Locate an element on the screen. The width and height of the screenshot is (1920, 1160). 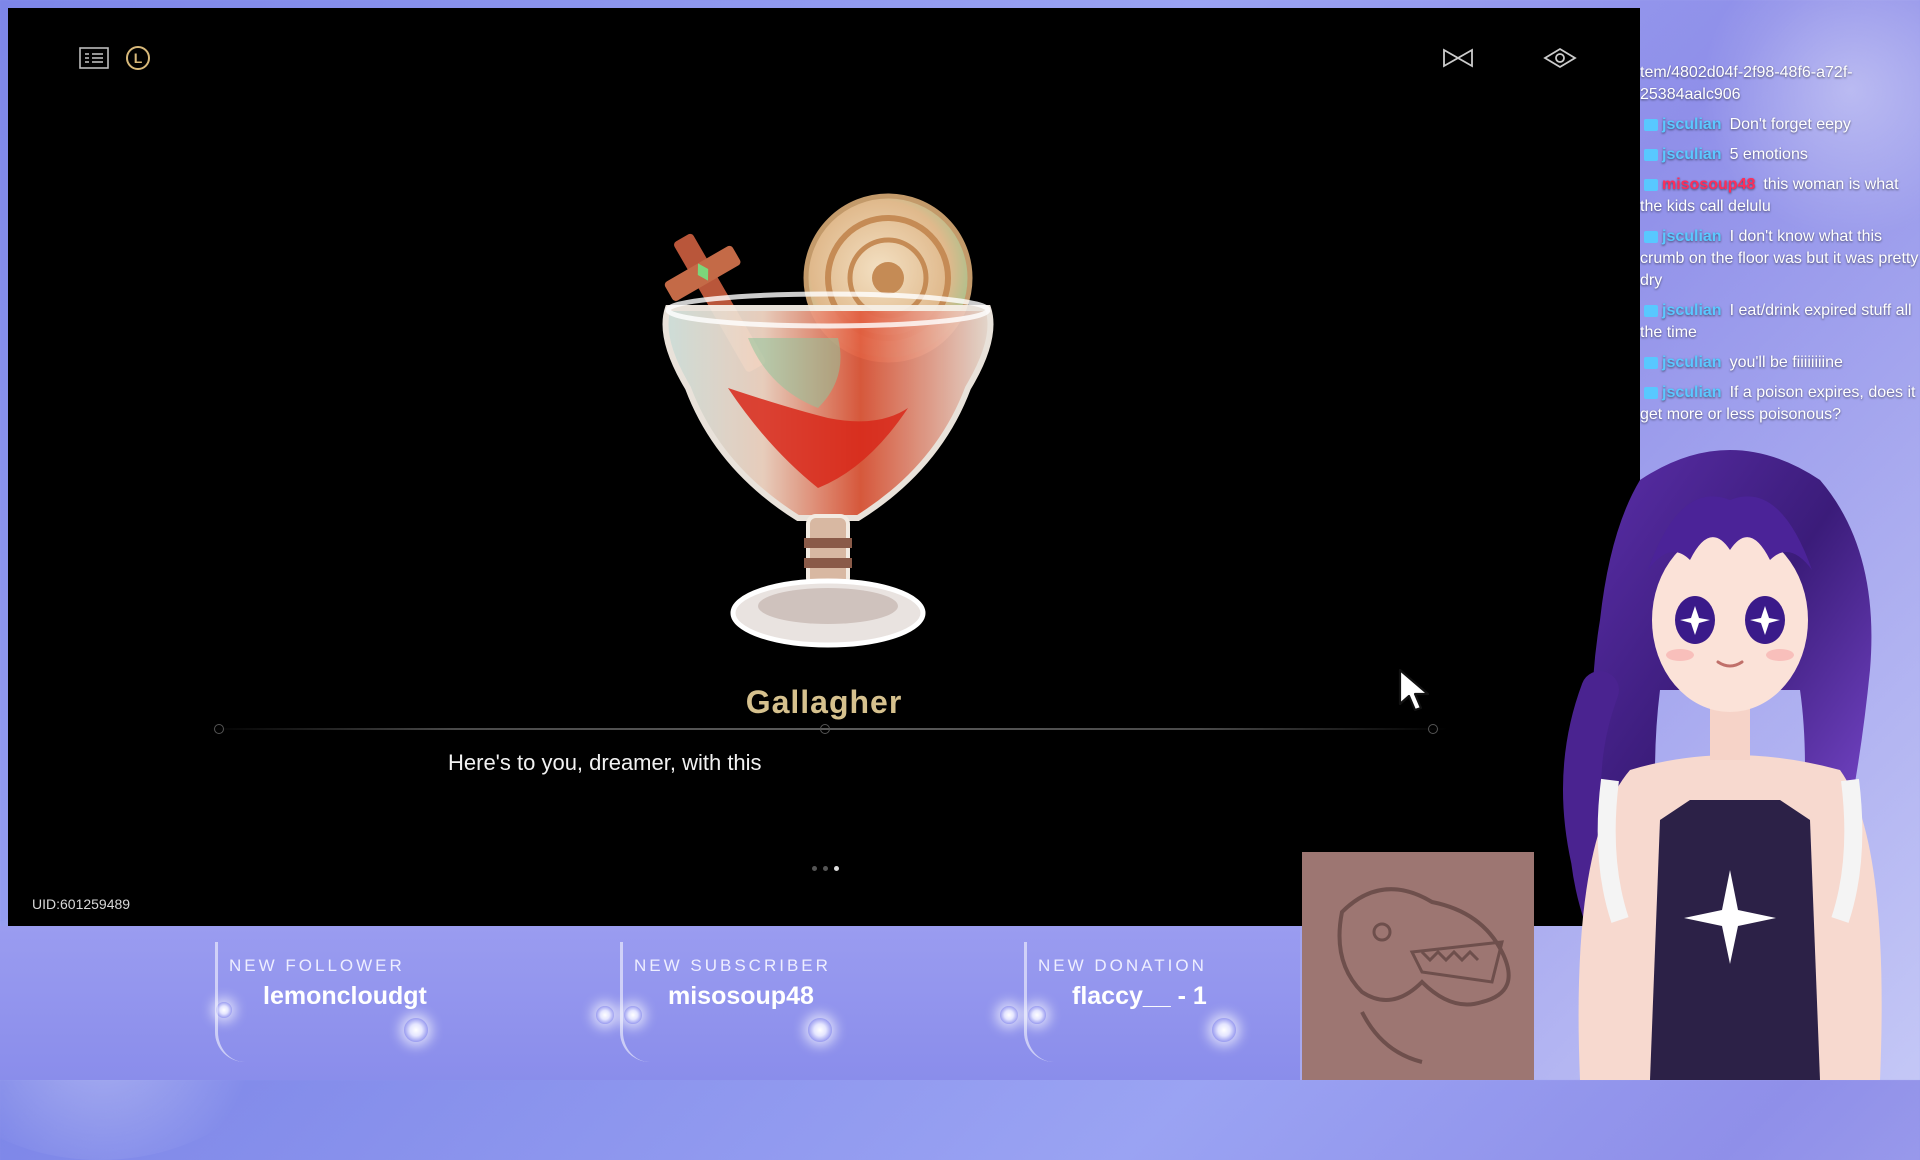
alert-label: NEW SUBSCRIBER is located at coordinates (732, 965).